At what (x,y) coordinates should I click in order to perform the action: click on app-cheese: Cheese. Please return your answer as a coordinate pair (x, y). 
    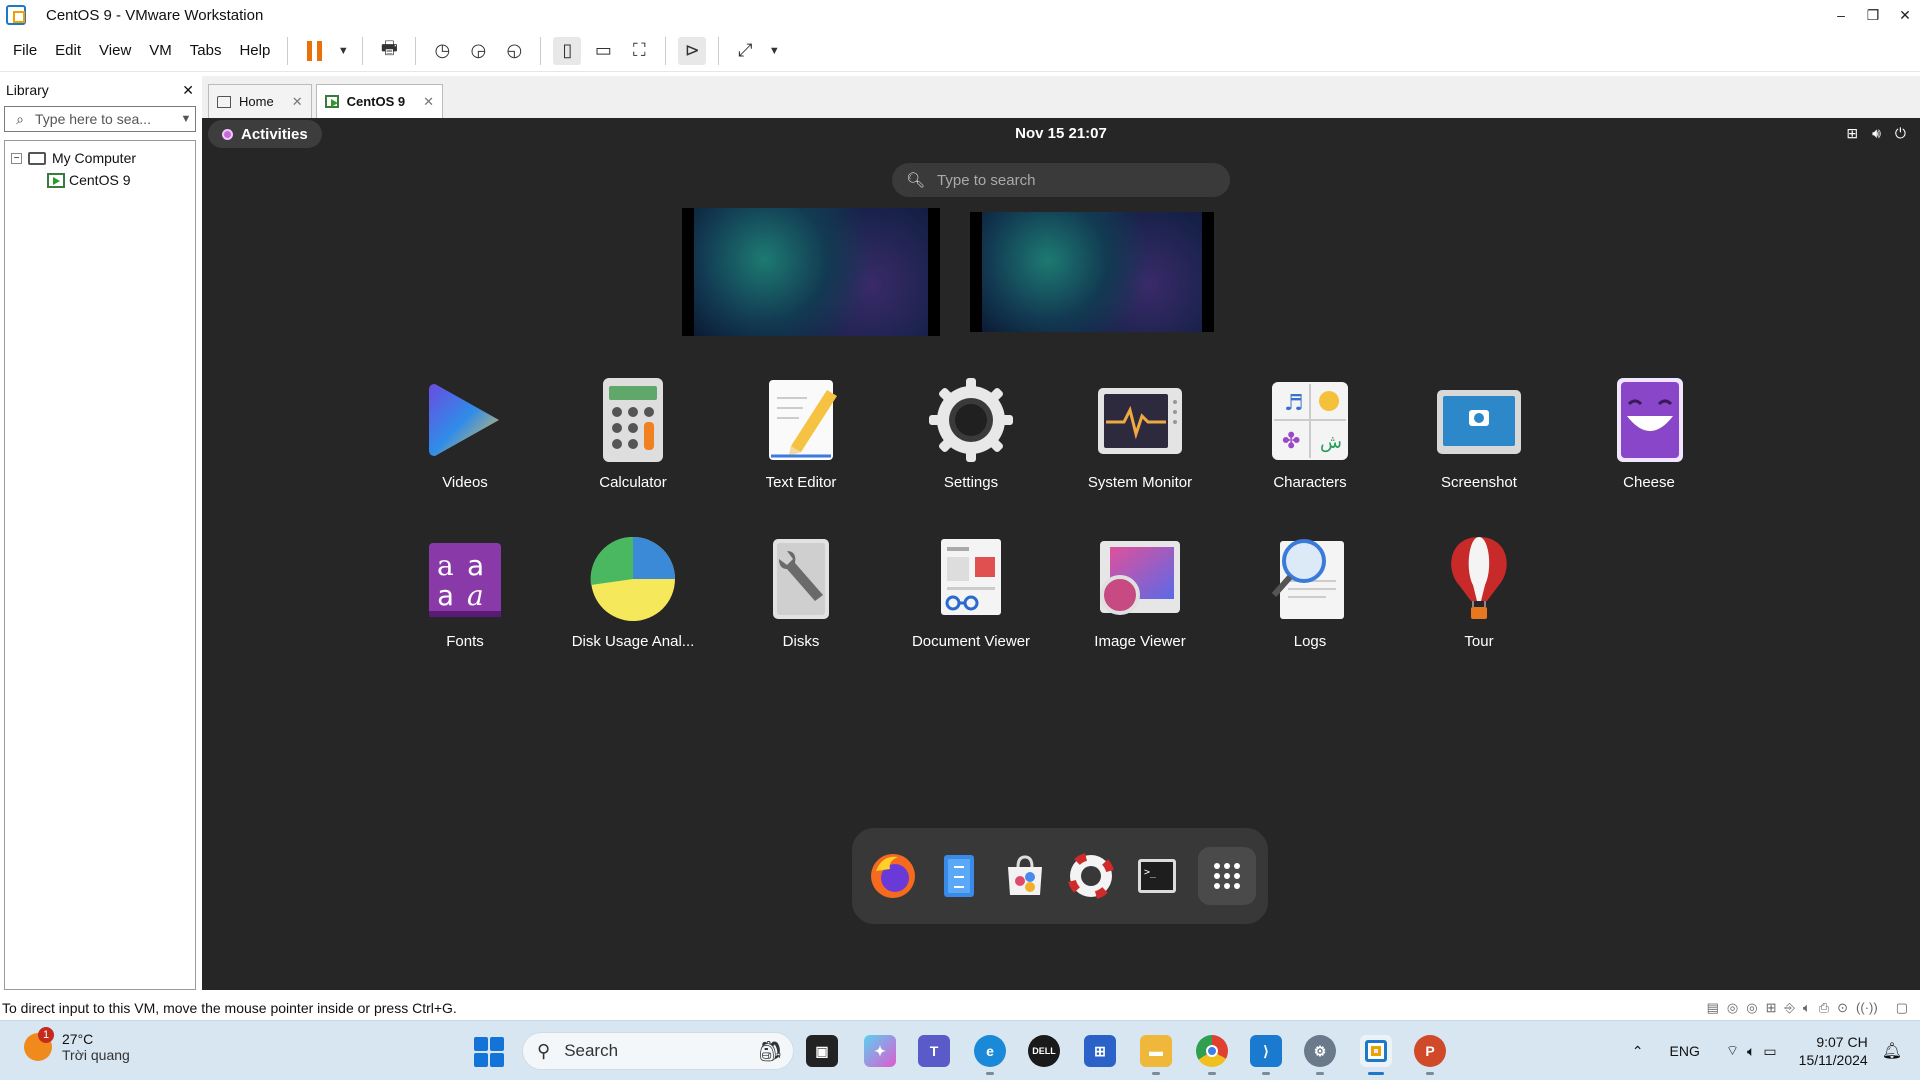
    Looking at the image, I should click on (1649, 433).